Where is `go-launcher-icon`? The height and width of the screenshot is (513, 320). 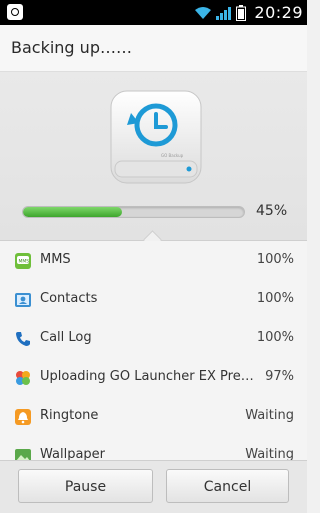 go-launcher-icon is located at coordinates (23, 378).